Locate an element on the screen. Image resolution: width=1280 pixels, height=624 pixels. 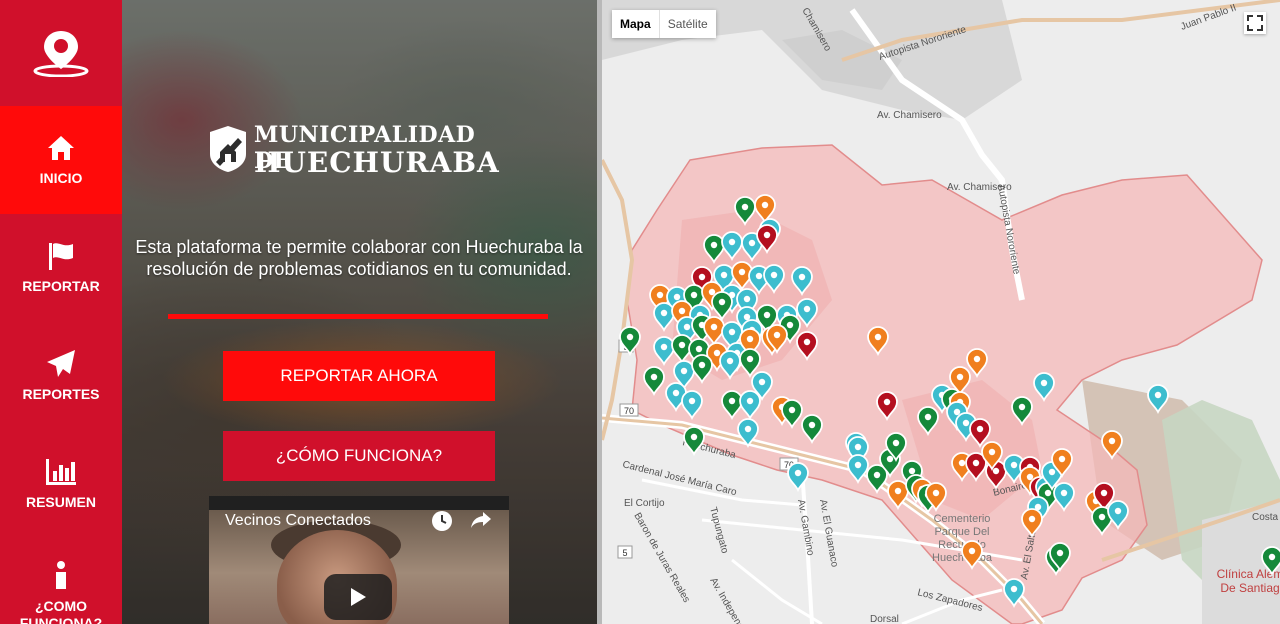
flag-icon is located at coordinates (61, 256).